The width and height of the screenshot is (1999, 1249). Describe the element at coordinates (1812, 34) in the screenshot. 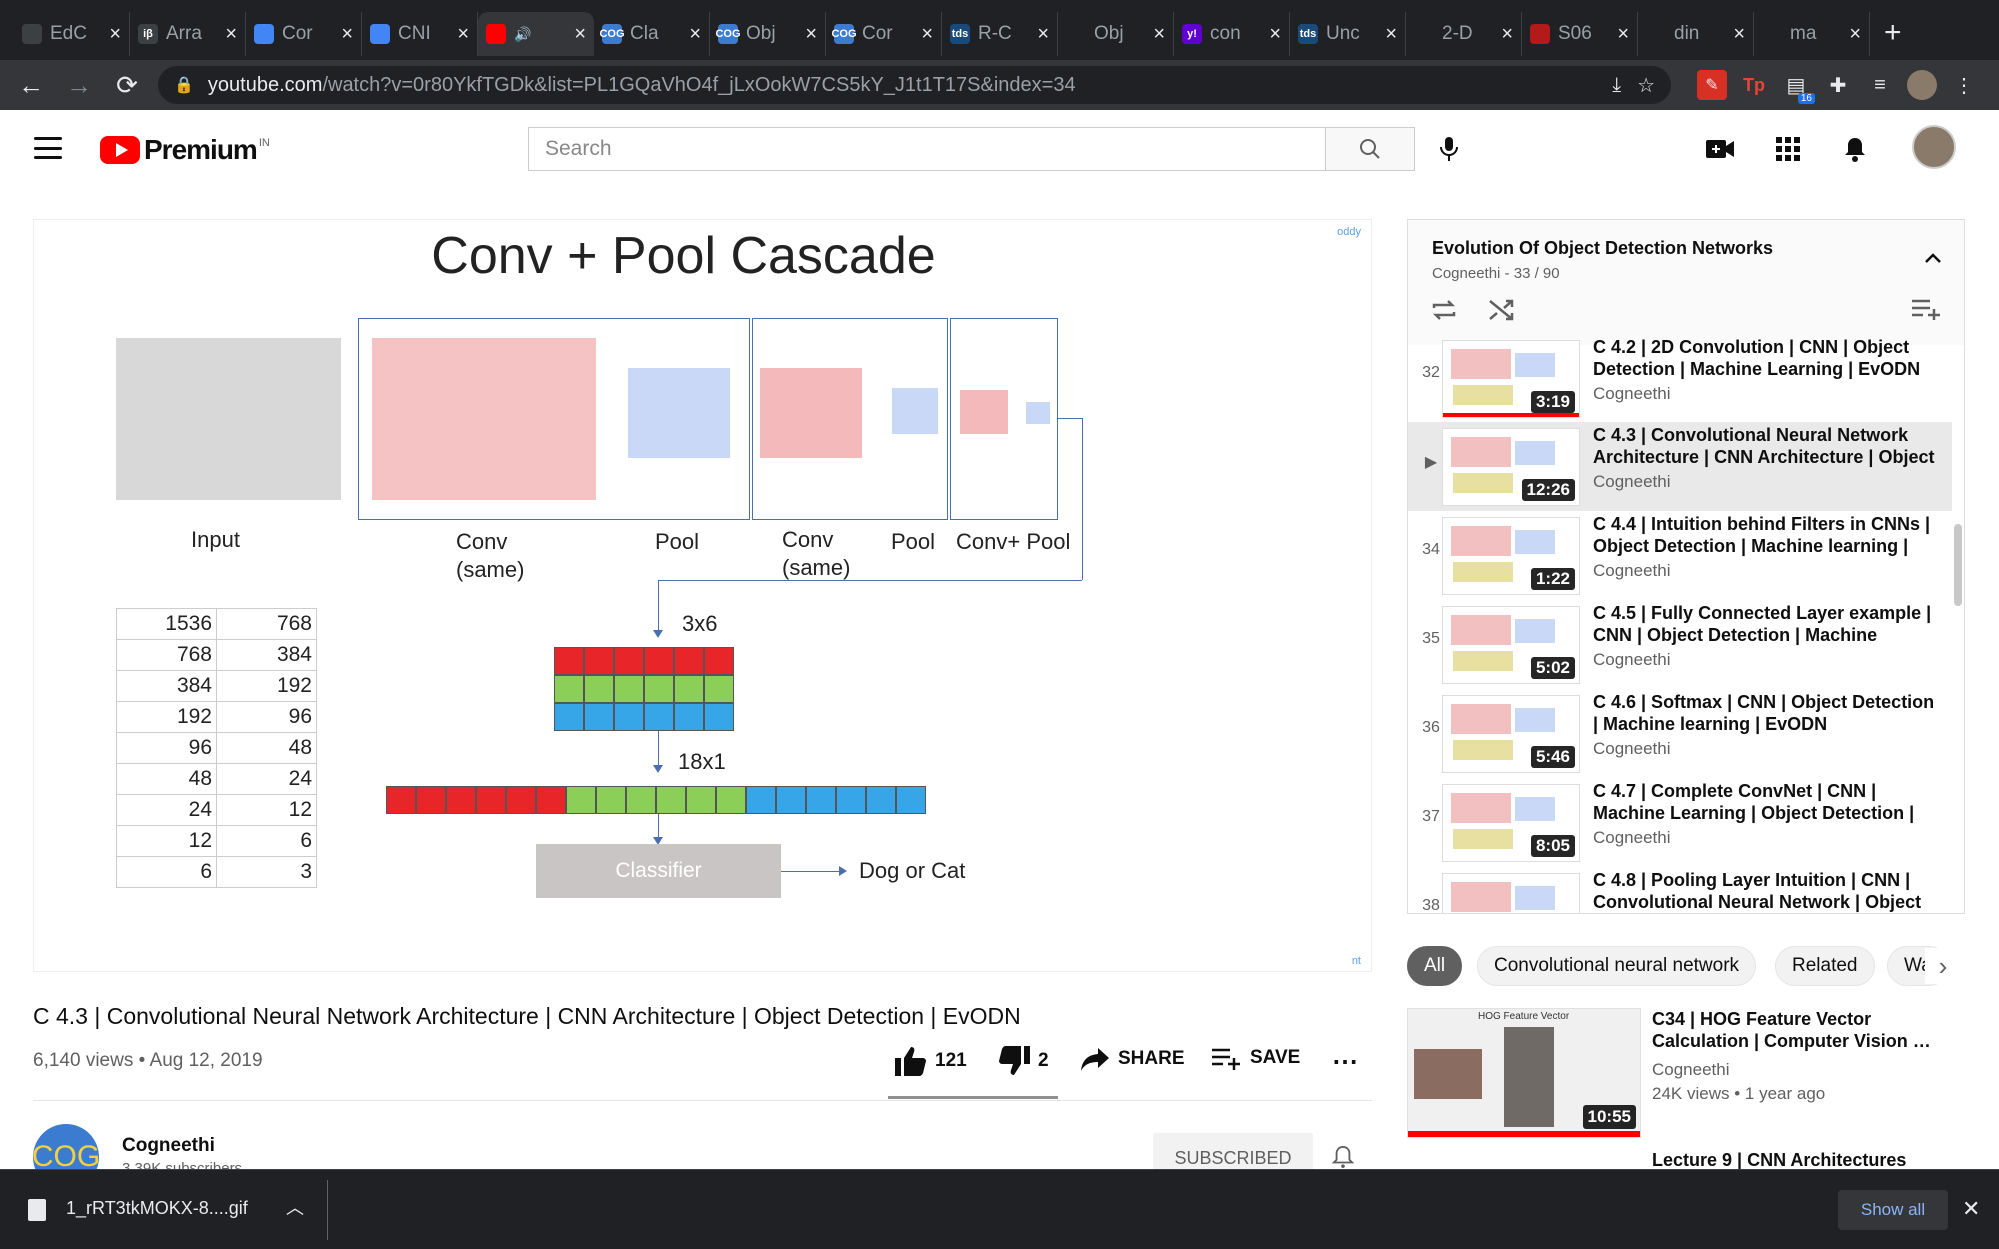

I see `browser-tab: ma ×` at that location.